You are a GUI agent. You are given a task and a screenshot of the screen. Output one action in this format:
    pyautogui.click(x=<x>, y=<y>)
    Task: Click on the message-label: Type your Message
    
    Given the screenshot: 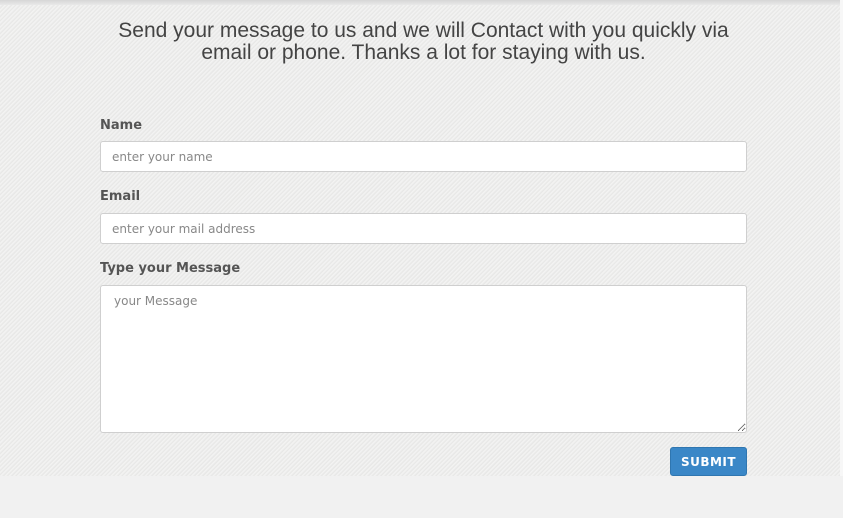 What is the action you would take?
    pyautogui.click(x=170, y=268)
    